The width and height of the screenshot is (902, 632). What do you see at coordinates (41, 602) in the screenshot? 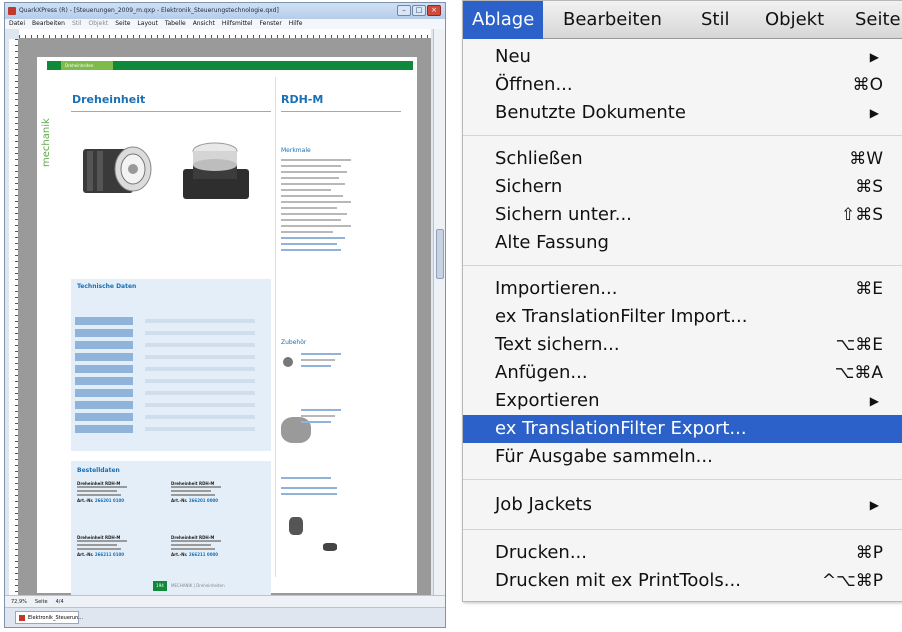
I see `page-label: Seite` at bounding box center [41, 602].